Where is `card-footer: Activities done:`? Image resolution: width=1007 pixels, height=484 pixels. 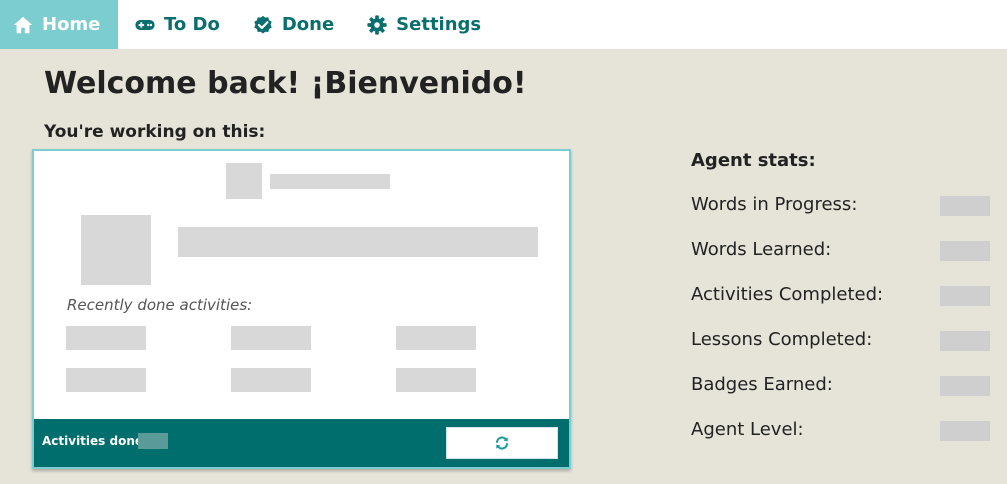
card-footer: Activities done: is located at coordinates (301, 443).